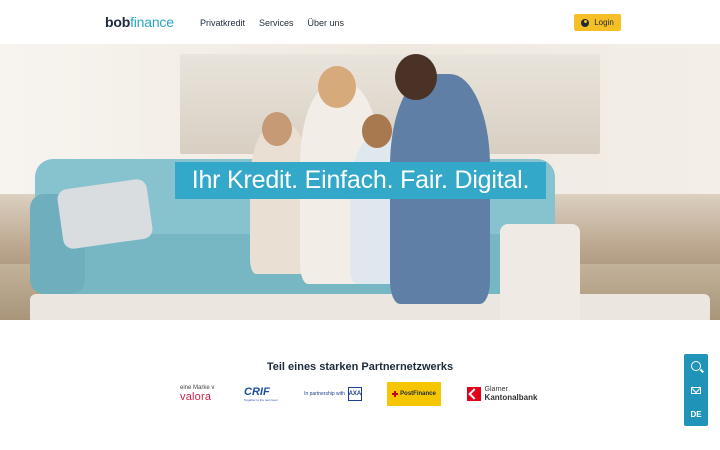 The image size is (720, 450). I want to click on gkb-line1: Glarner, so click(496, 389).